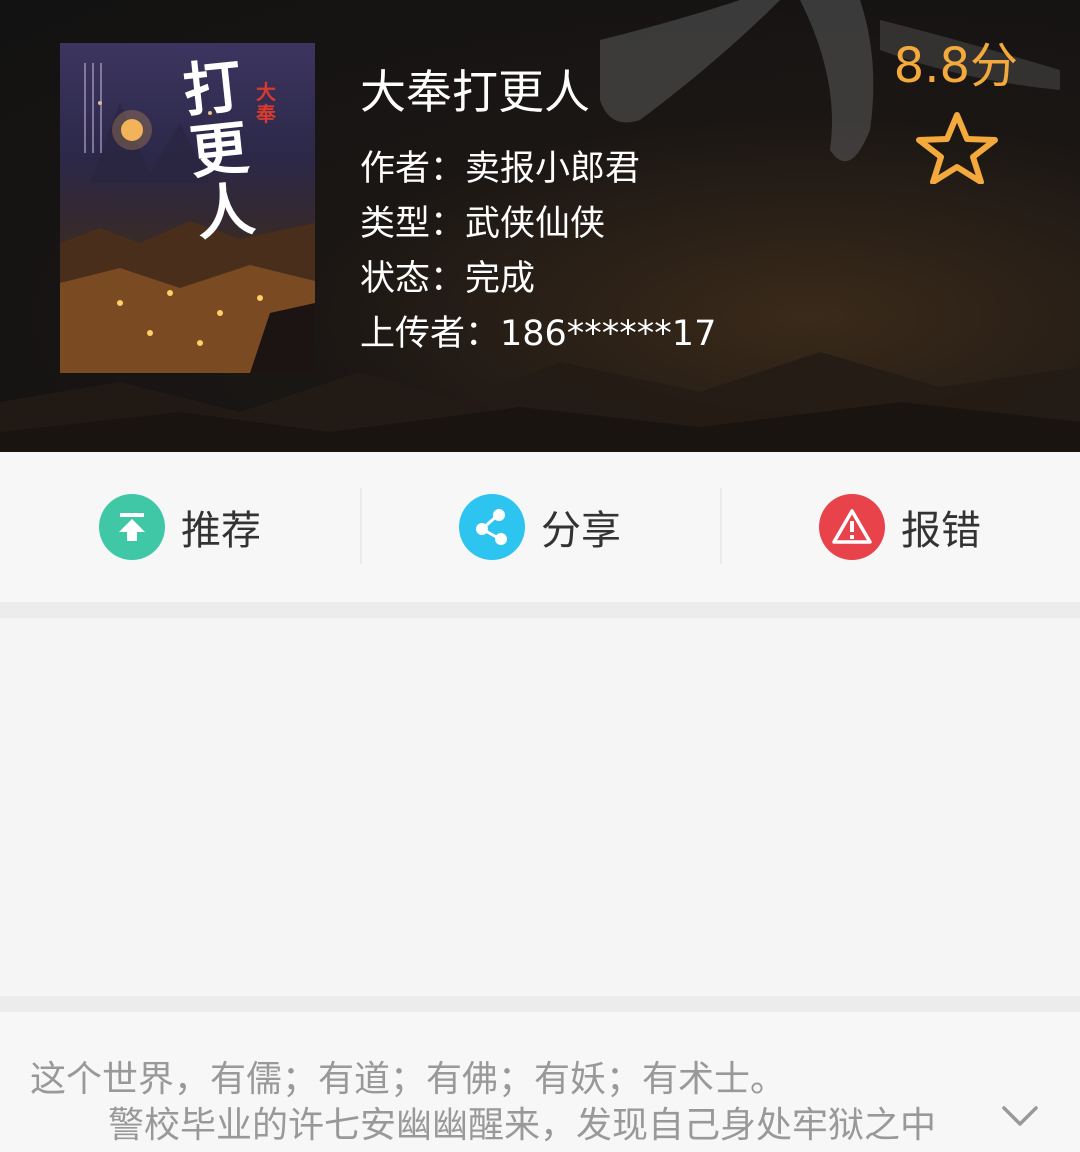 The width and height of the screenshot is (1080, 1152). I want to click on description-line: 警校毕业的许七安幽幽醒来，发现自己身处牢狱之中, so click(522, 1125).